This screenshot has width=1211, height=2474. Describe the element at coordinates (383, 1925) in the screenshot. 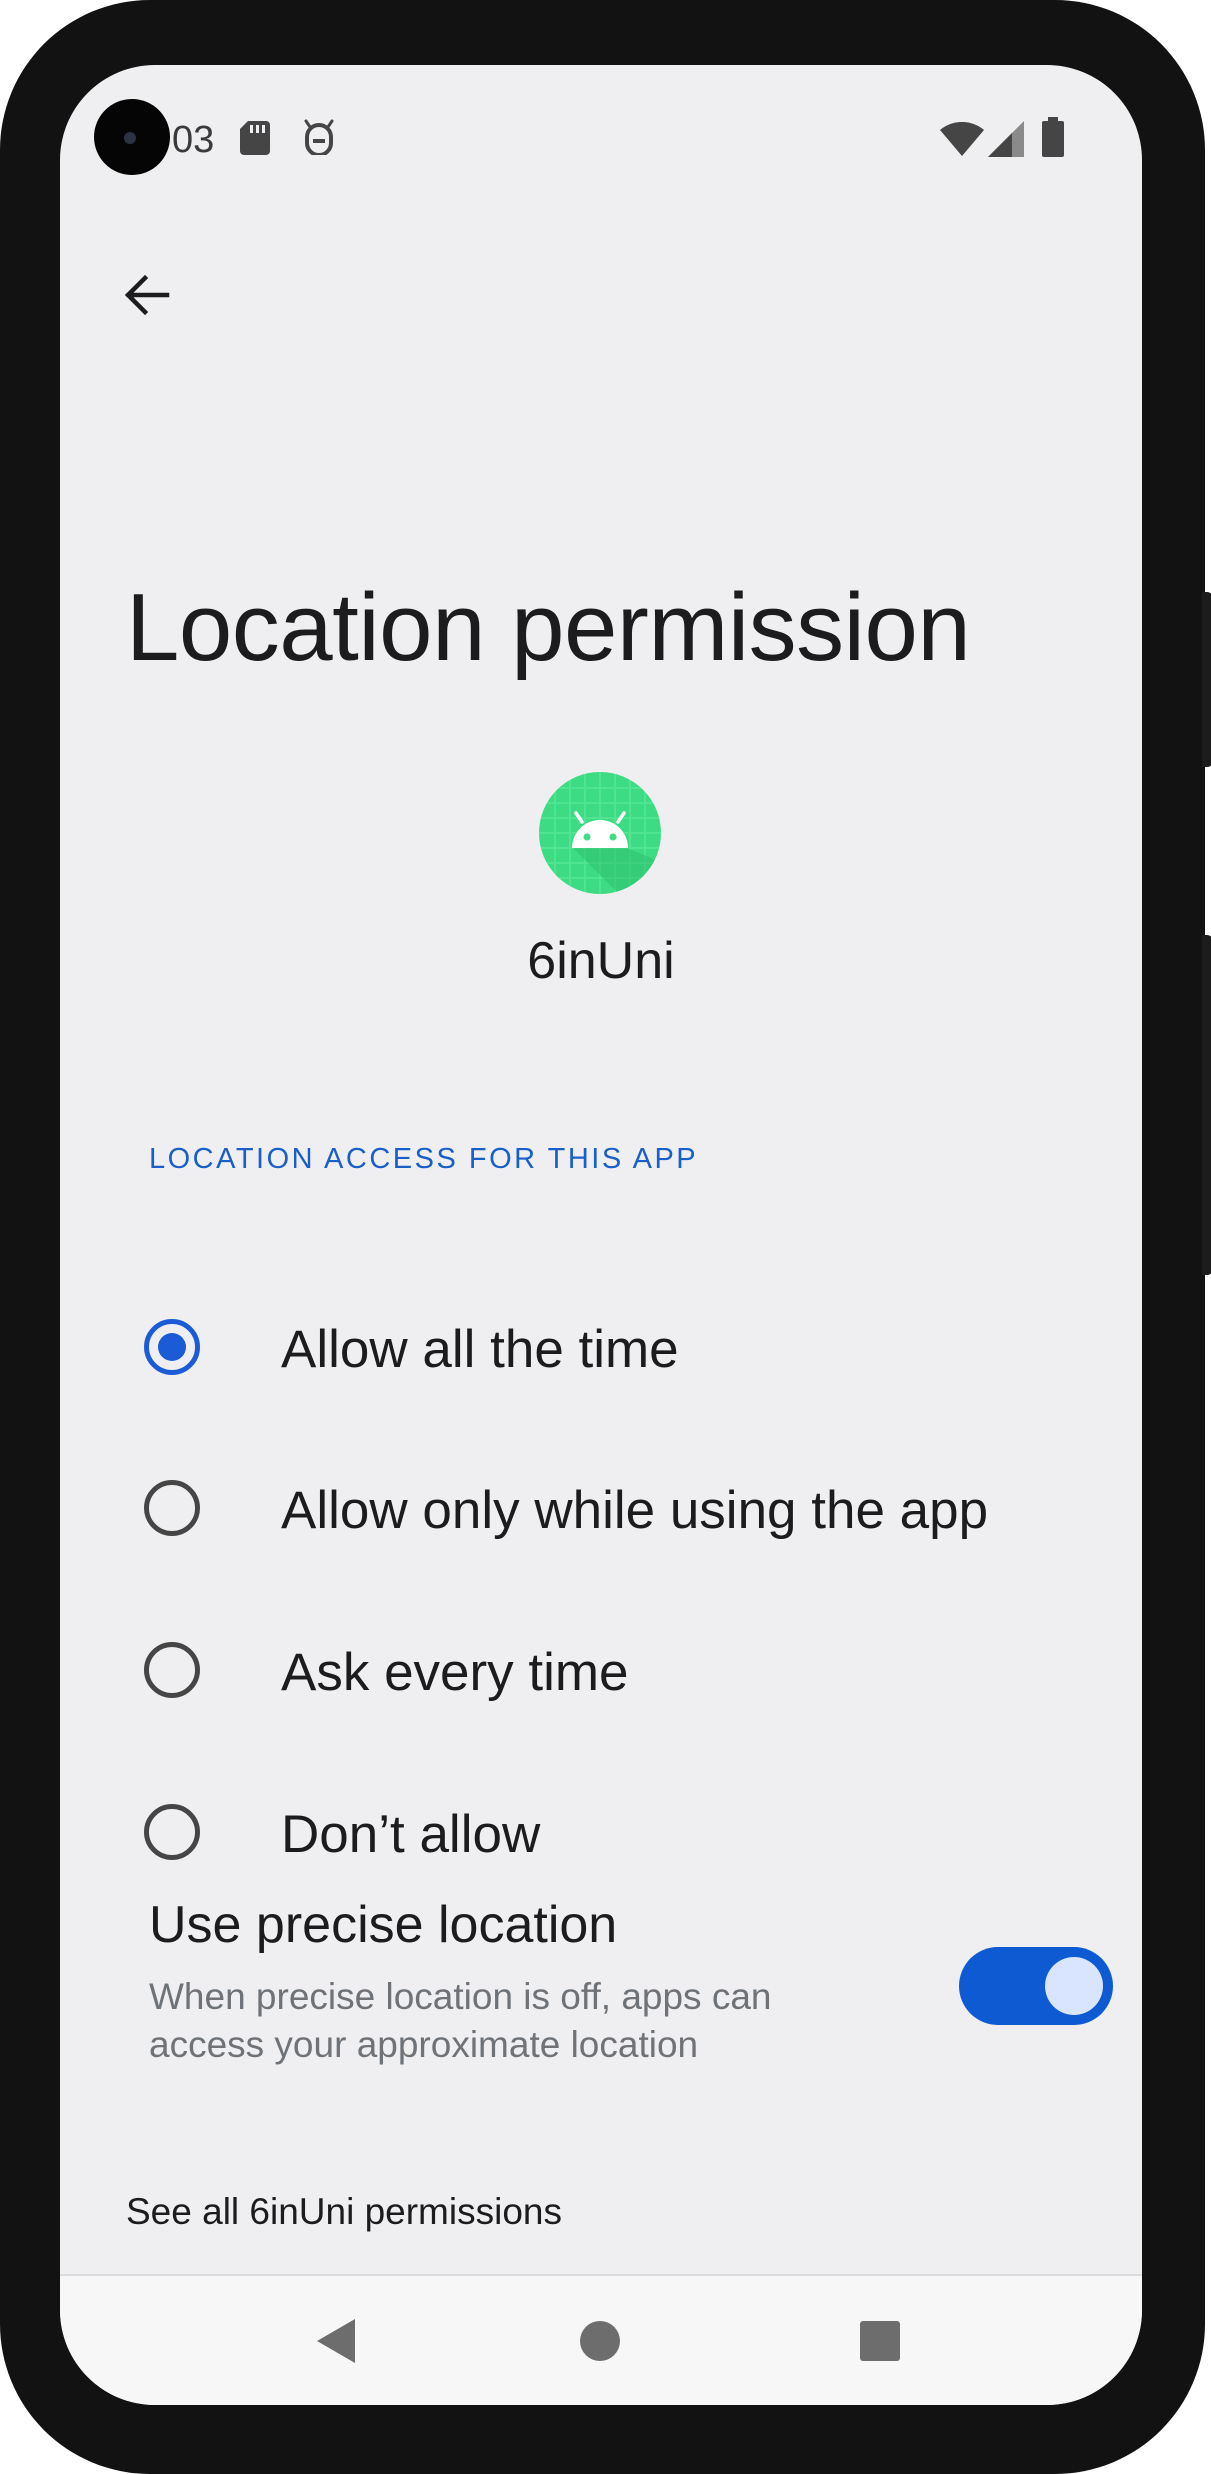

I see `precise-location-title: Use precise location` at that location.